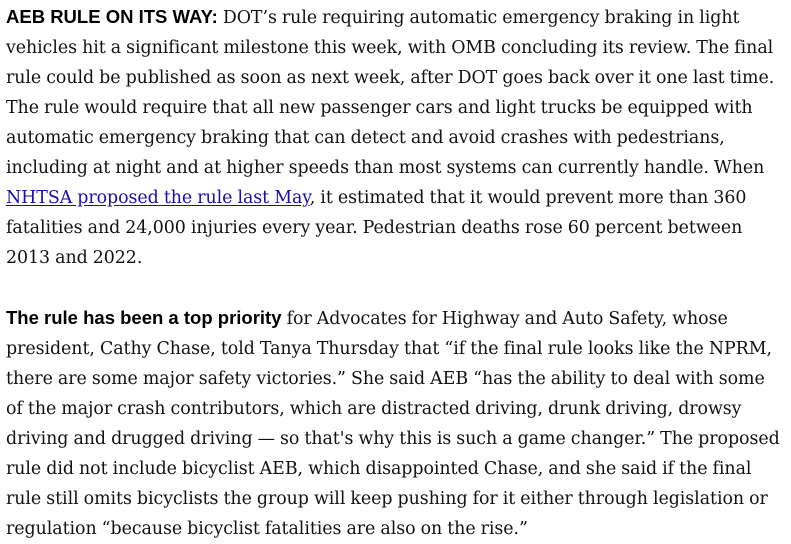 This screenshot has height=544, width=791. Describe the element at coordinates (144, 317) in the screenshot. I see `paragraph-lead-heading: The rule has been a top priority` at that location.